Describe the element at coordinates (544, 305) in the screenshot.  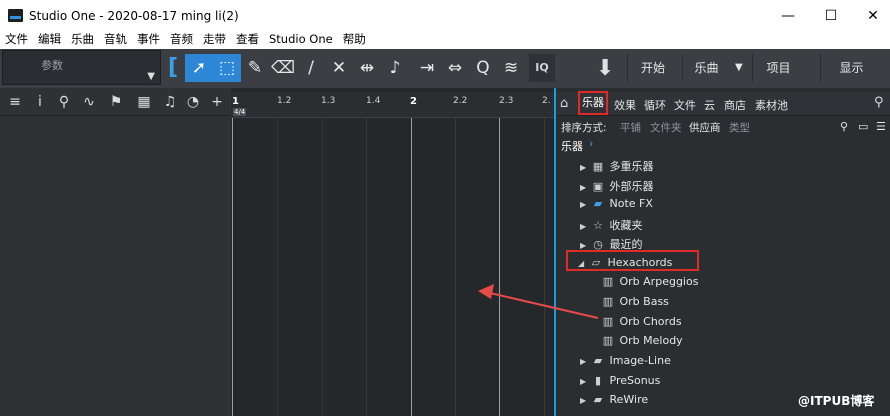
I see `arrow-line` at that location.